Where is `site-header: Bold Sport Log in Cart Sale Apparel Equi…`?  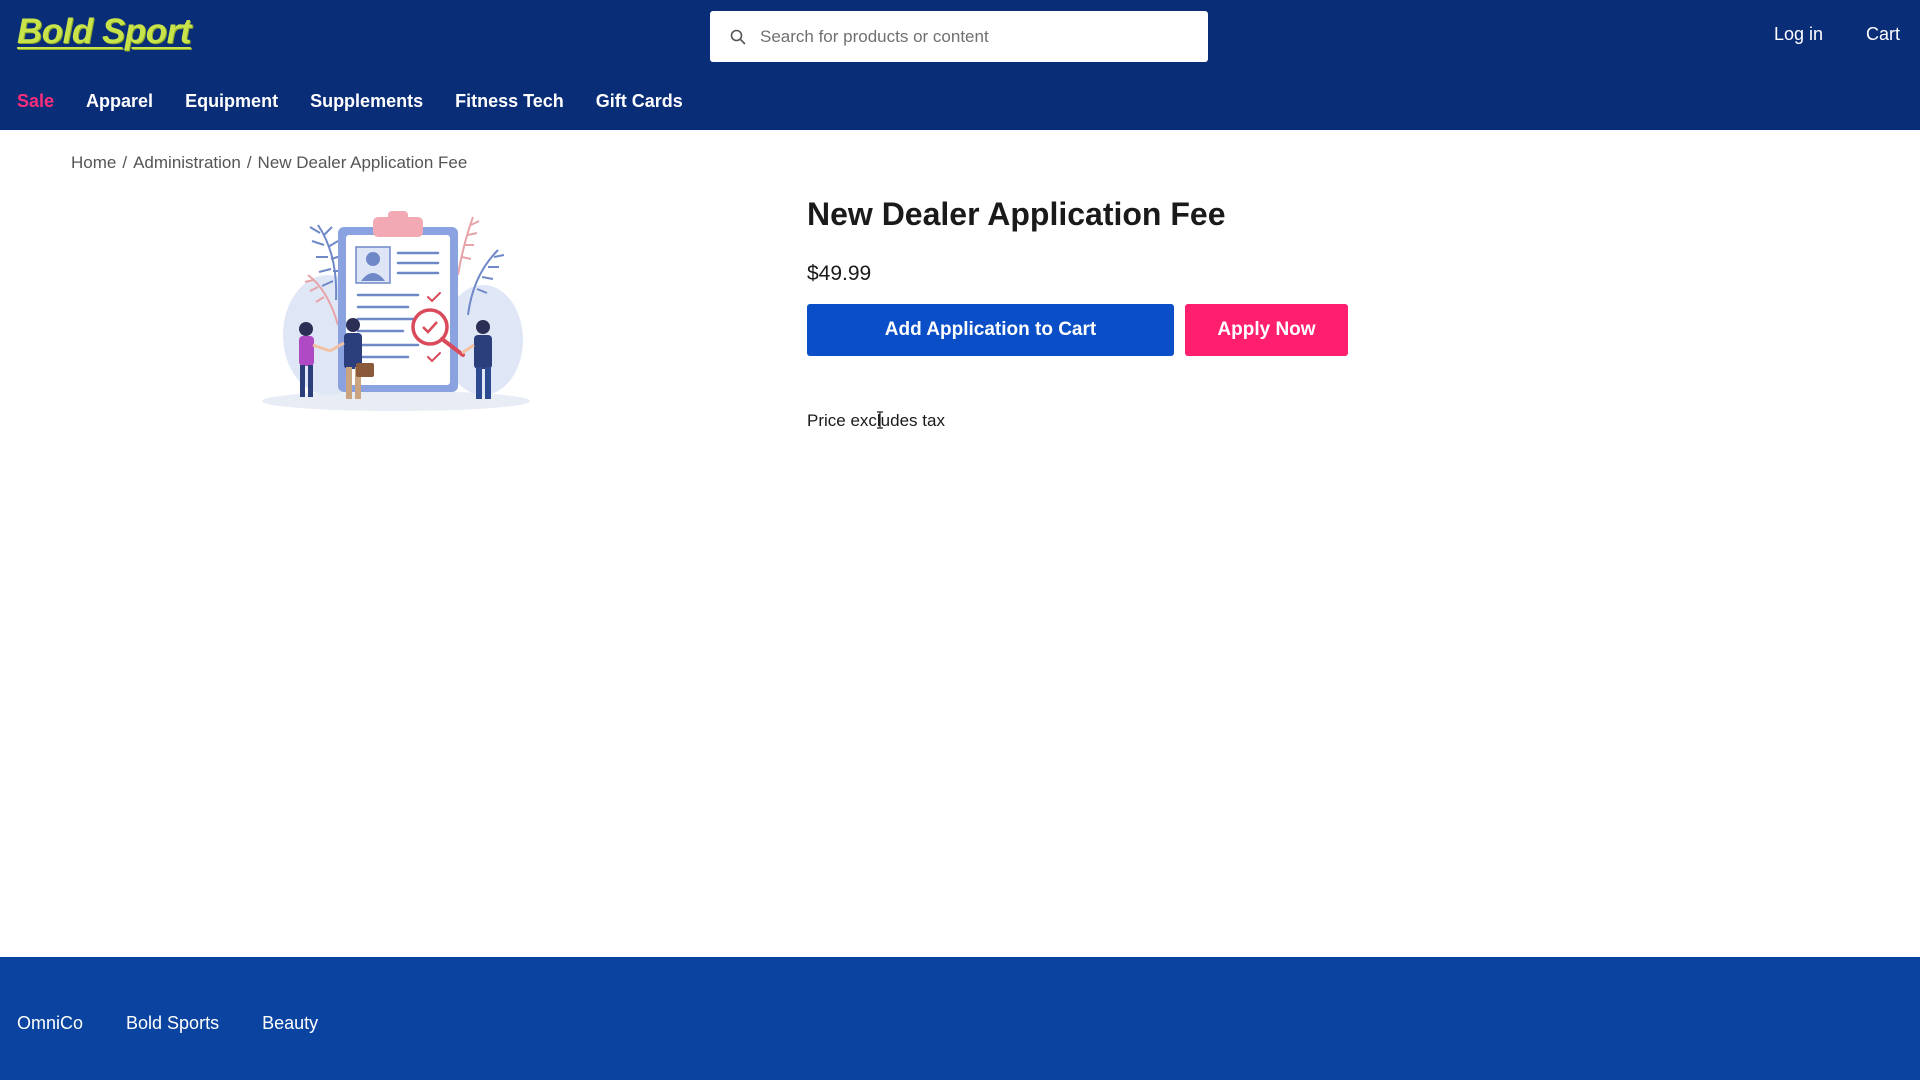 site-header: Bold Sport Log in Cart Sale Apparel Equi… is located at coordinates (960, 65).